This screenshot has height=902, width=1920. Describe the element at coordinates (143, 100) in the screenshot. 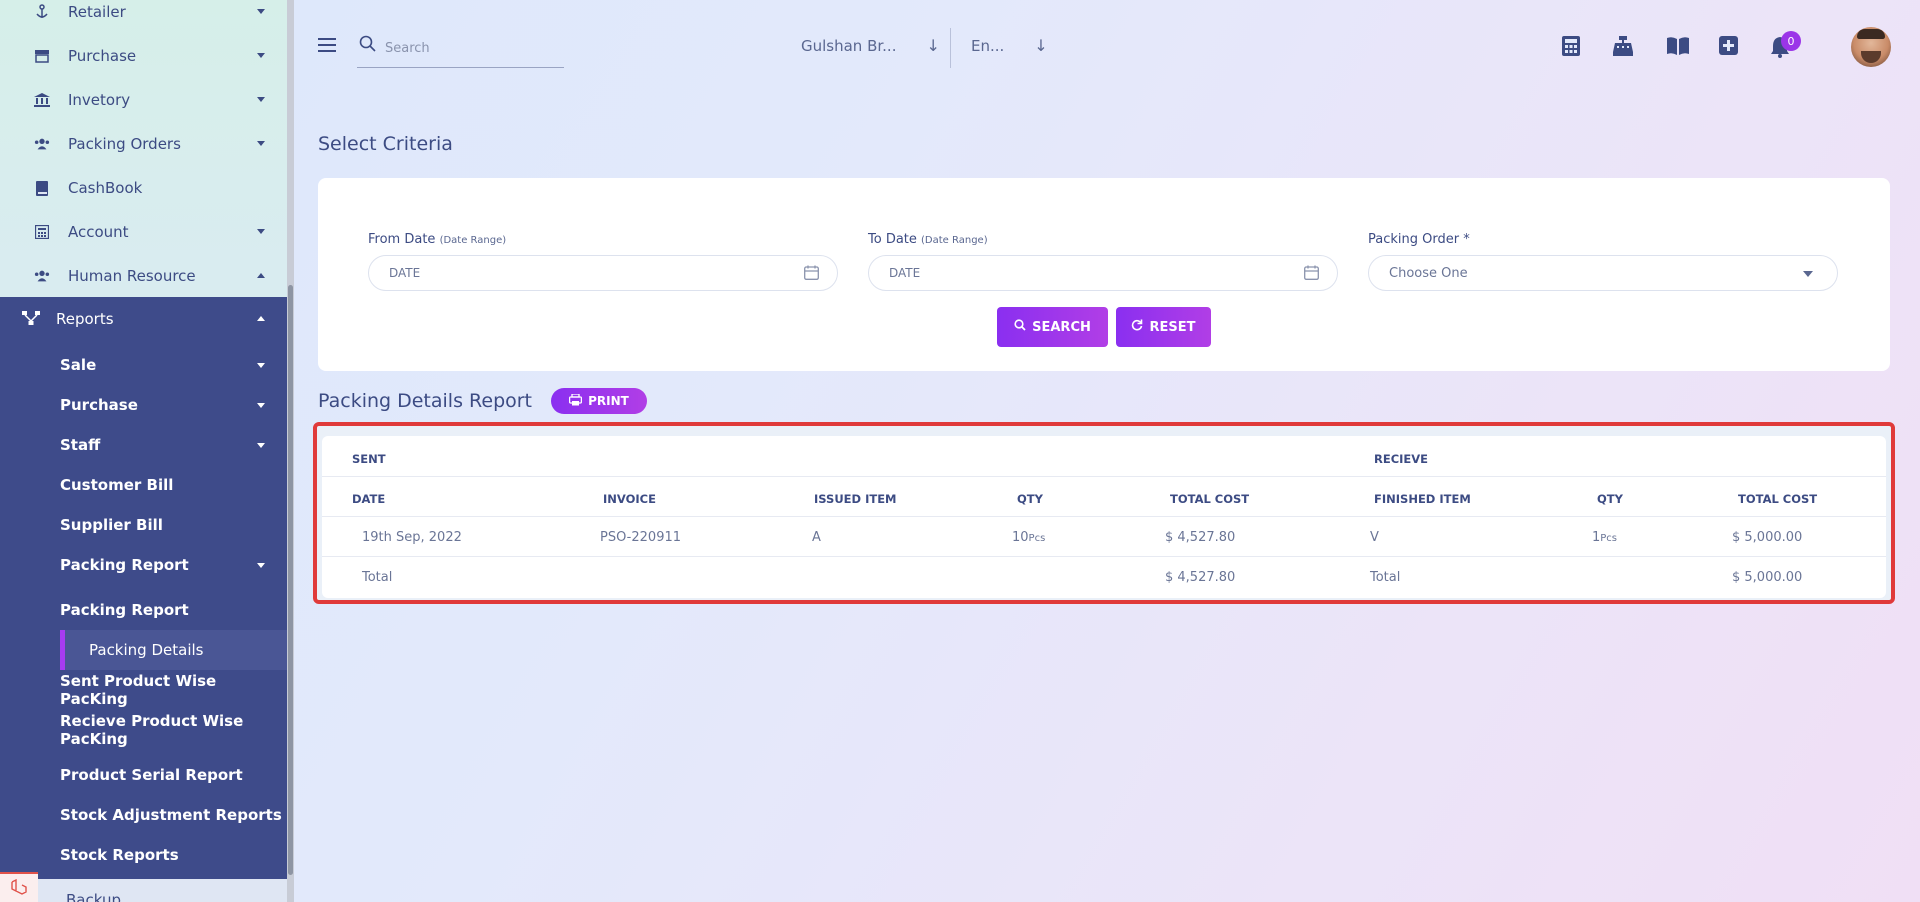

I see `sidebar-item-invetory: Invetory` at that location.